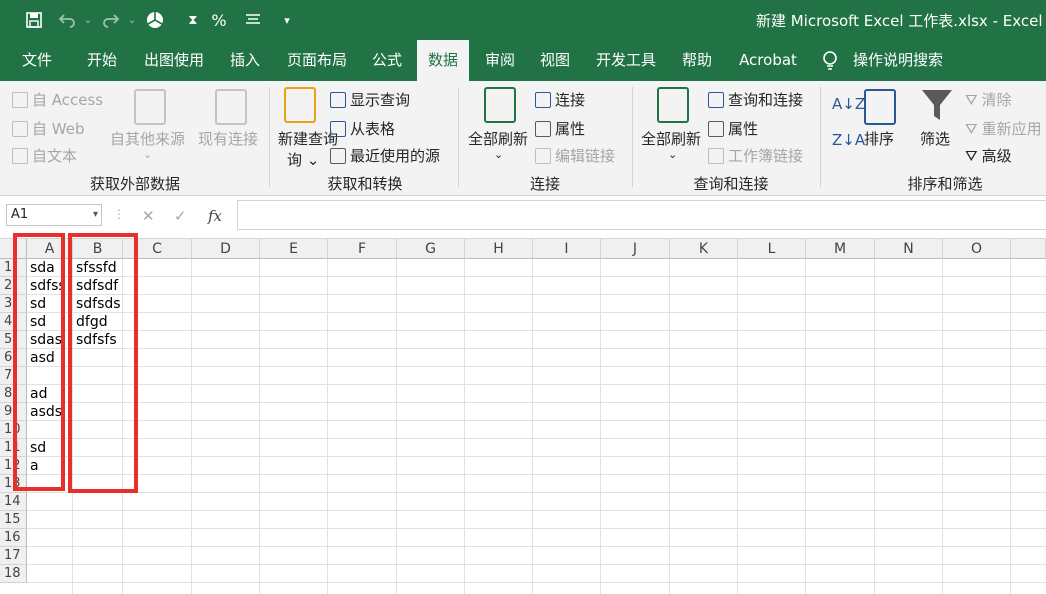 The width and height of the screenshot is (1046, 594). Describe the element at coordinates (362, 128) in the screenshot. I see `from-table-button: 从表格` at that location.